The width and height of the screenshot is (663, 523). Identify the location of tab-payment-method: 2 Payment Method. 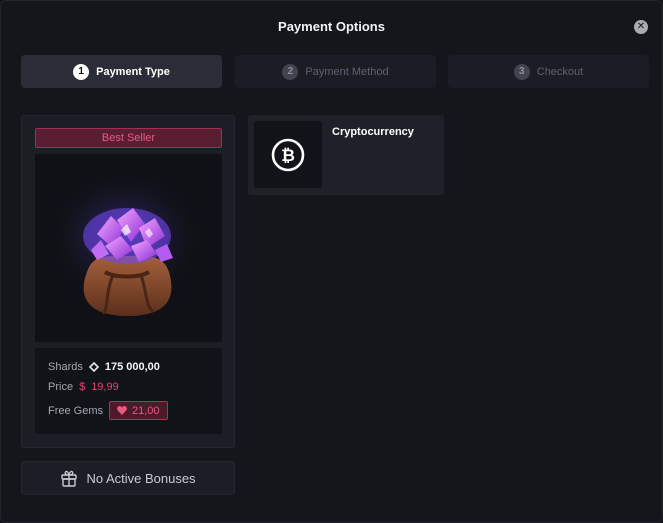
(335, 71).